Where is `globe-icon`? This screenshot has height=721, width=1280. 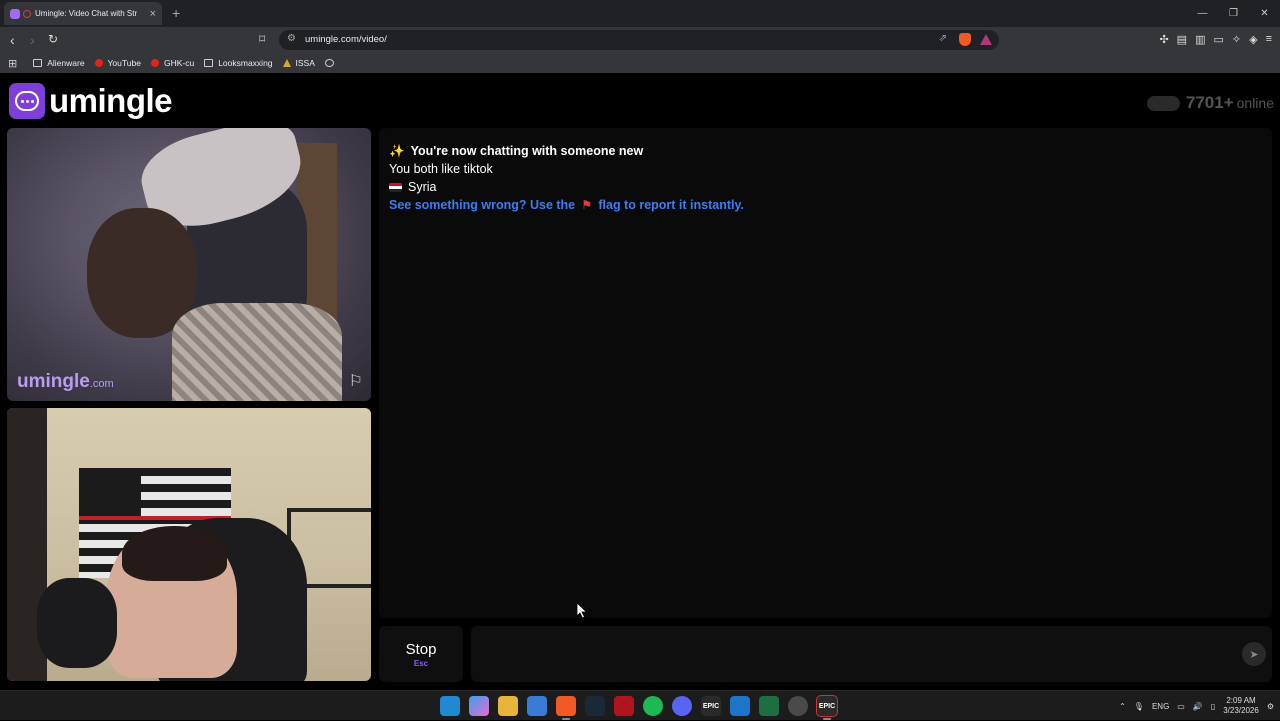 globe-icon is located at coordinates (329, 63).